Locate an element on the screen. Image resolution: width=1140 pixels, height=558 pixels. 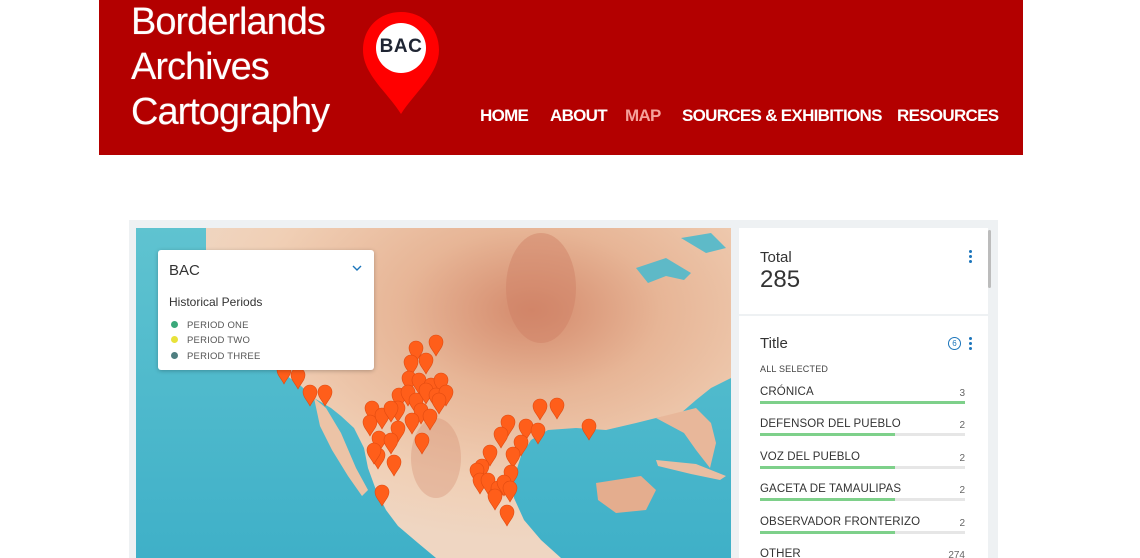
nav-map: MAP is located at coordinates (643, 116).